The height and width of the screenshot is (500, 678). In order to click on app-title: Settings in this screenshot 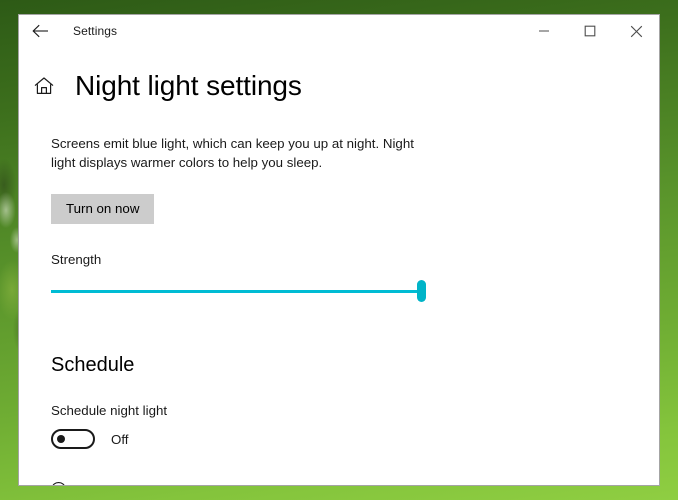, I will do `click(95, 31)`.